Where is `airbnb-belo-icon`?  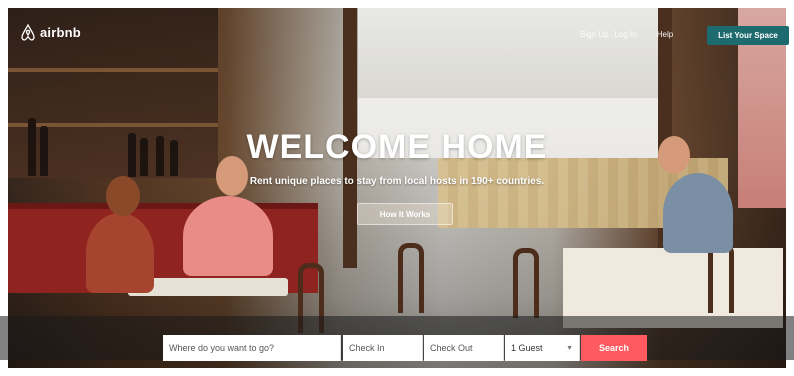
airbnb-belo-icon is located at coordinates (28, 32).